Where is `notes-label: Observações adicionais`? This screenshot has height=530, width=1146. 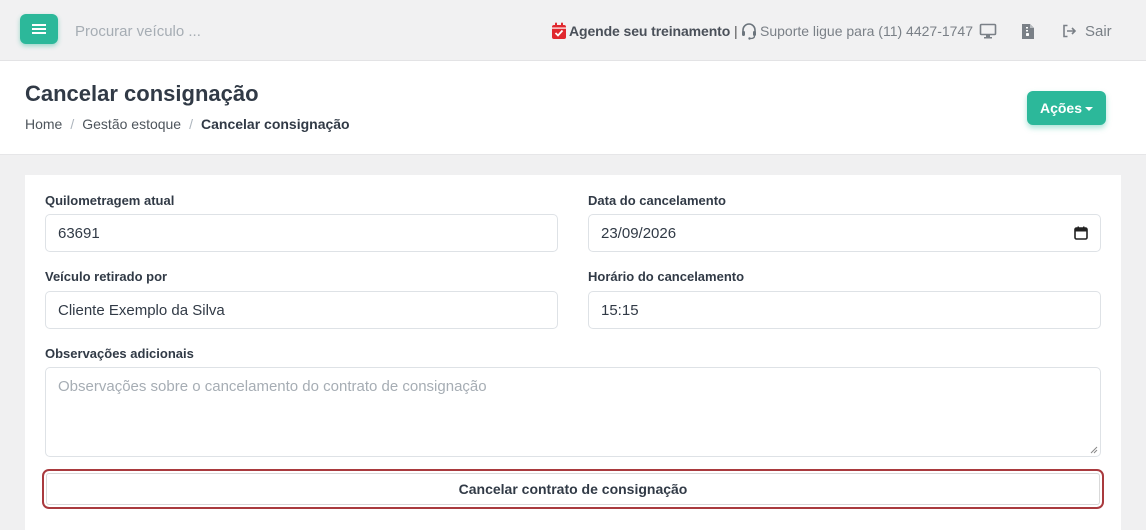 notes-label: Observações adicionais is located at coordinates (119, 353).